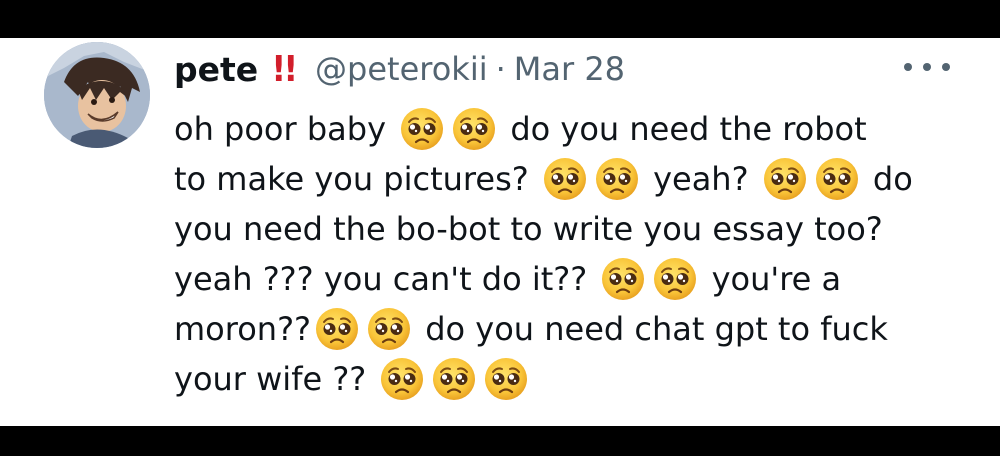 Image resolution: width=1000 pixels, height=456 pixels. Describe the element at coordinates (216, 69) in the screenshot. I see `display-name: pete` at that location.